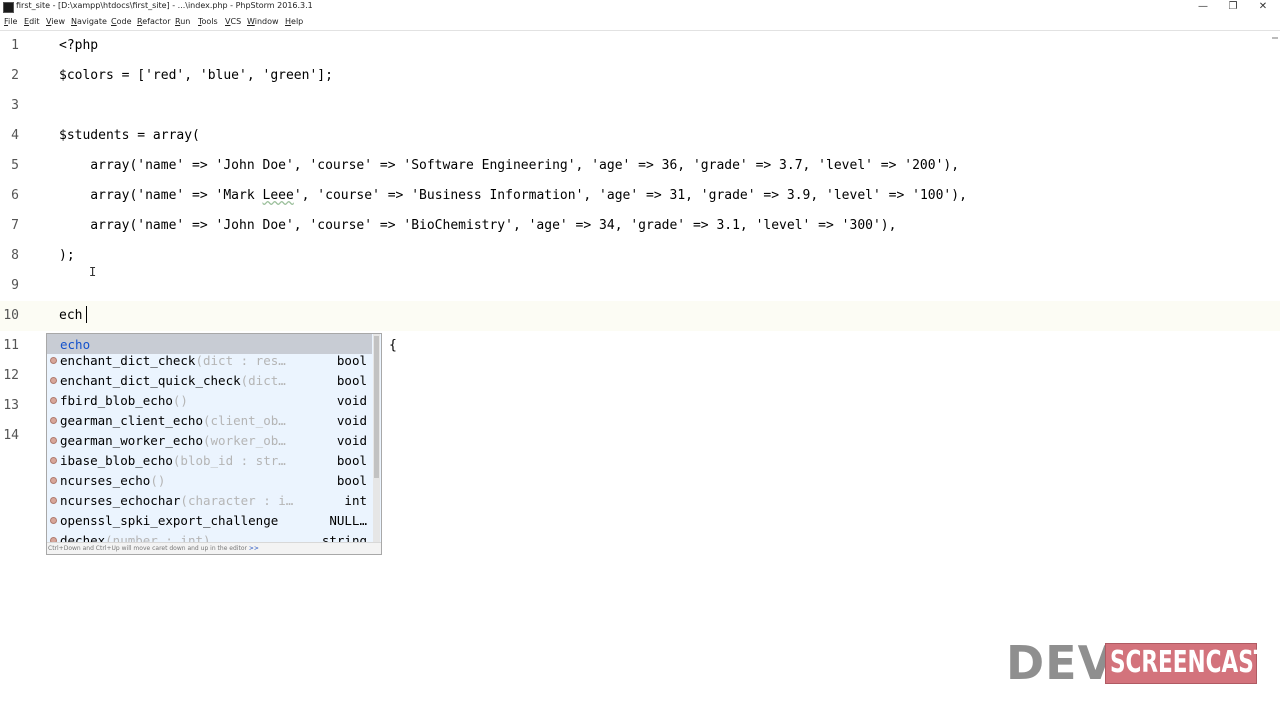 Image resolution: width=1280 pixels, height=720 pixels. Describe the element at coordinates (11, 405) in the screenshot. I see `line-number: 13` at that location.